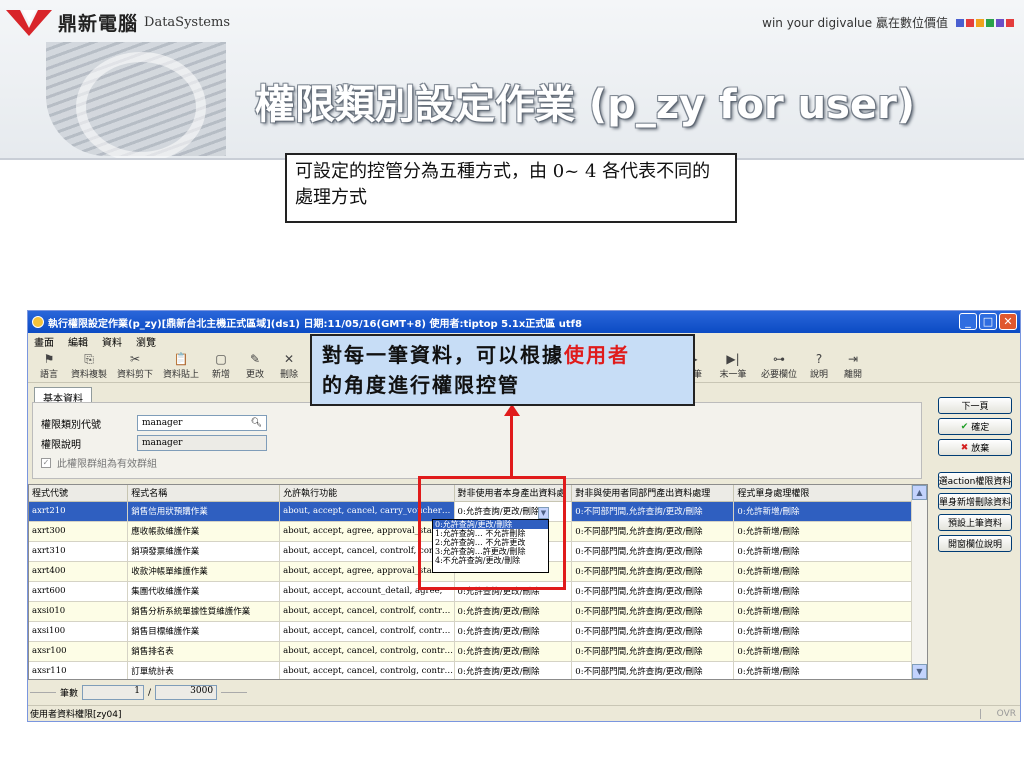 The width and height of the screenshot is (1024, 768). Describe the element at coordinates (107, 464) in the screenshot. I see `group-valid-label: 此權限群組為有效群組` at that location.